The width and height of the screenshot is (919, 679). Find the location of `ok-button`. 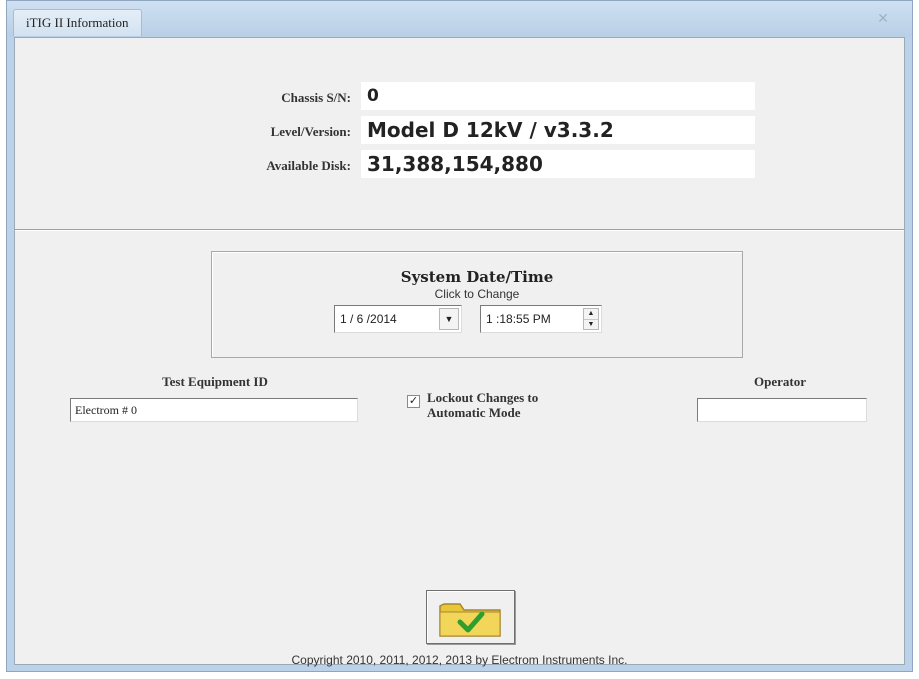

ok-button is located at coordinates (470, 617).